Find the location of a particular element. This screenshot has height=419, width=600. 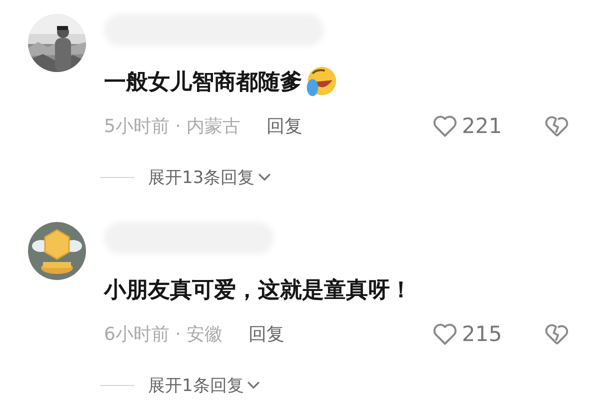

comment-text: 小朋友真可爱，这就是童真呀！ is located at coordinates (258, 290).